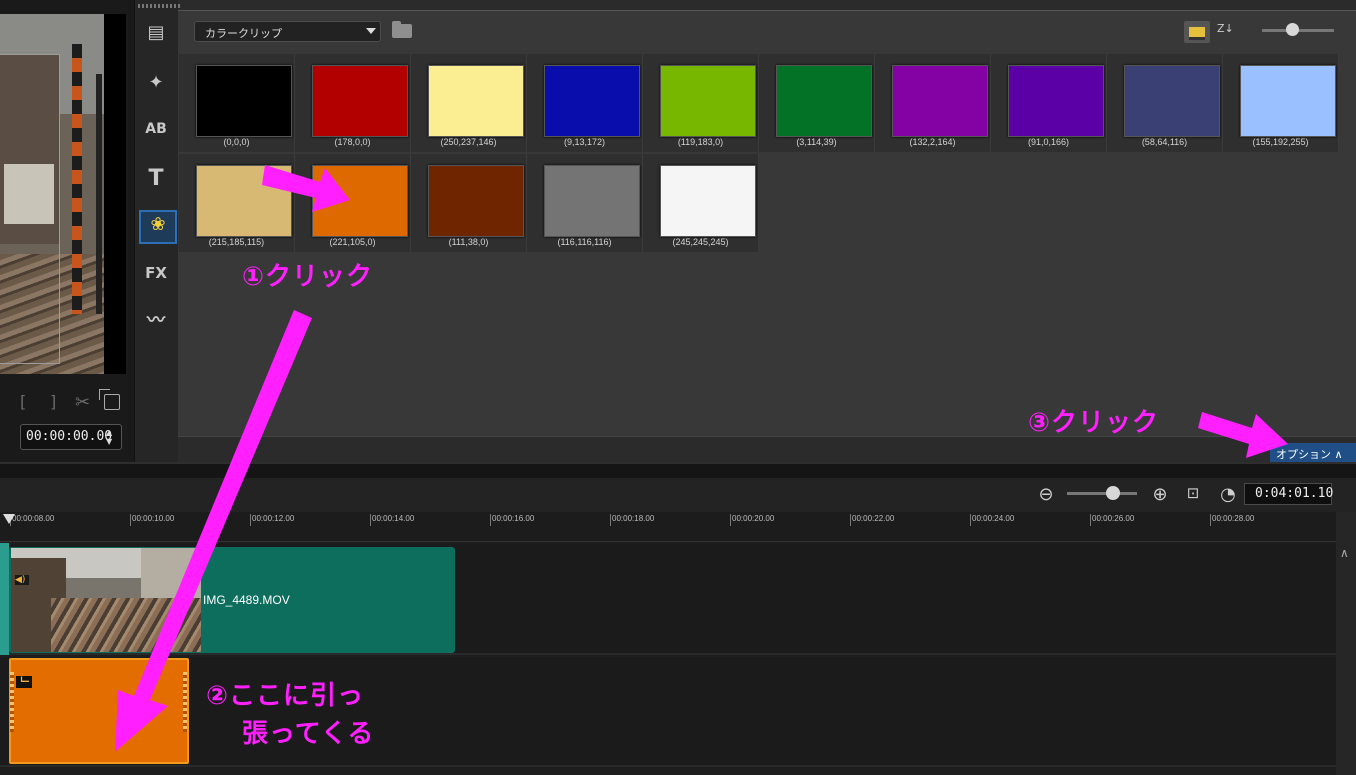 This screenshot has height=775, width=1356. What do you see at coordinates (700, 242) in the screenshot?
I see `color-value-label: (245,245,245)` at bounding box center [700, 242].